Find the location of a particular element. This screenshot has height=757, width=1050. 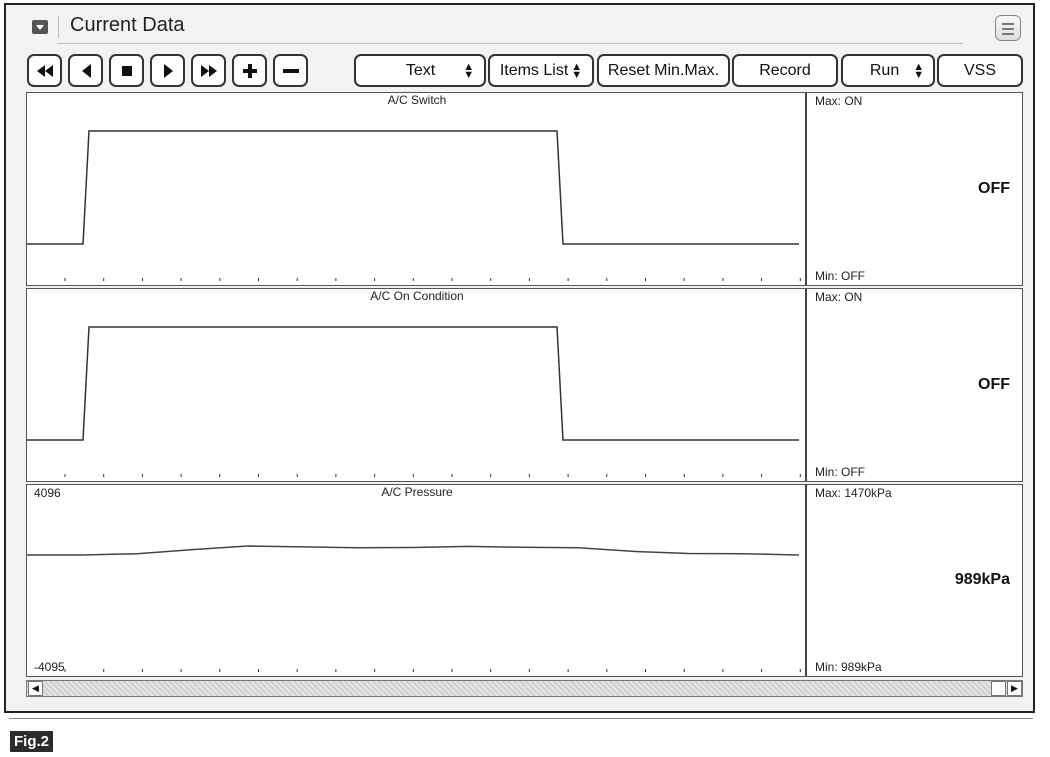

scroll-left-button: ◀ is located at coordinates (35, 688).